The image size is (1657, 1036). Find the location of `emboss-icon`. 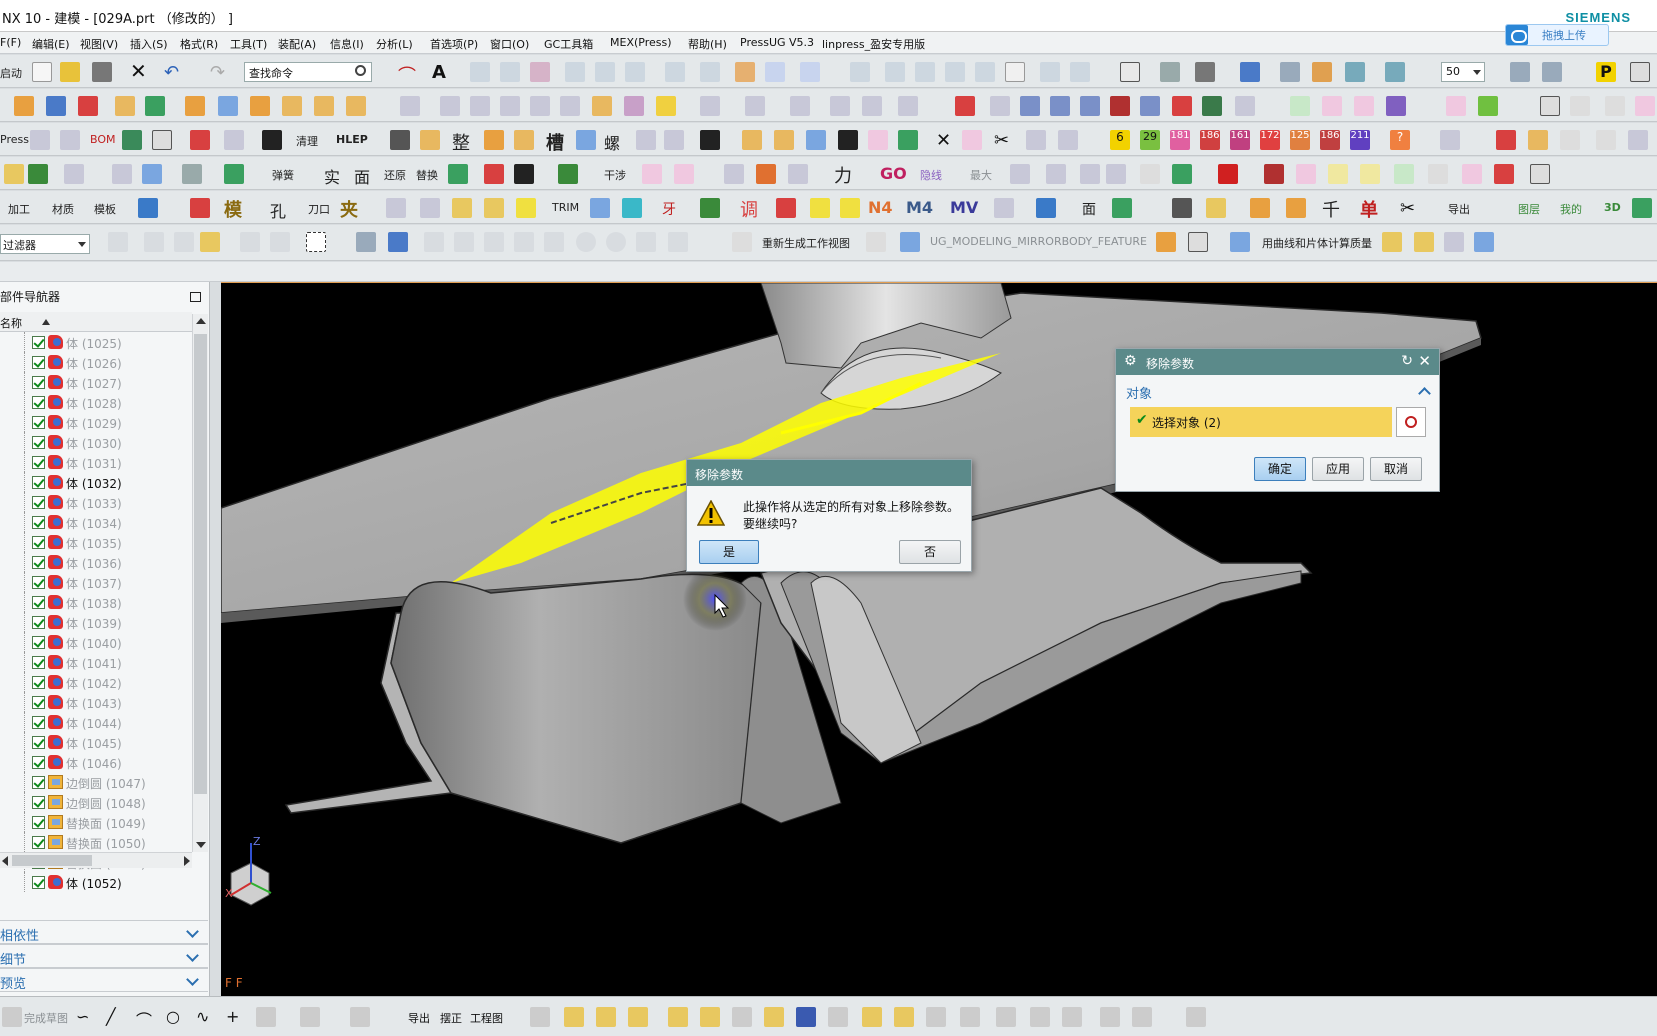

emboss-icon is located at coordinates (324, 106).